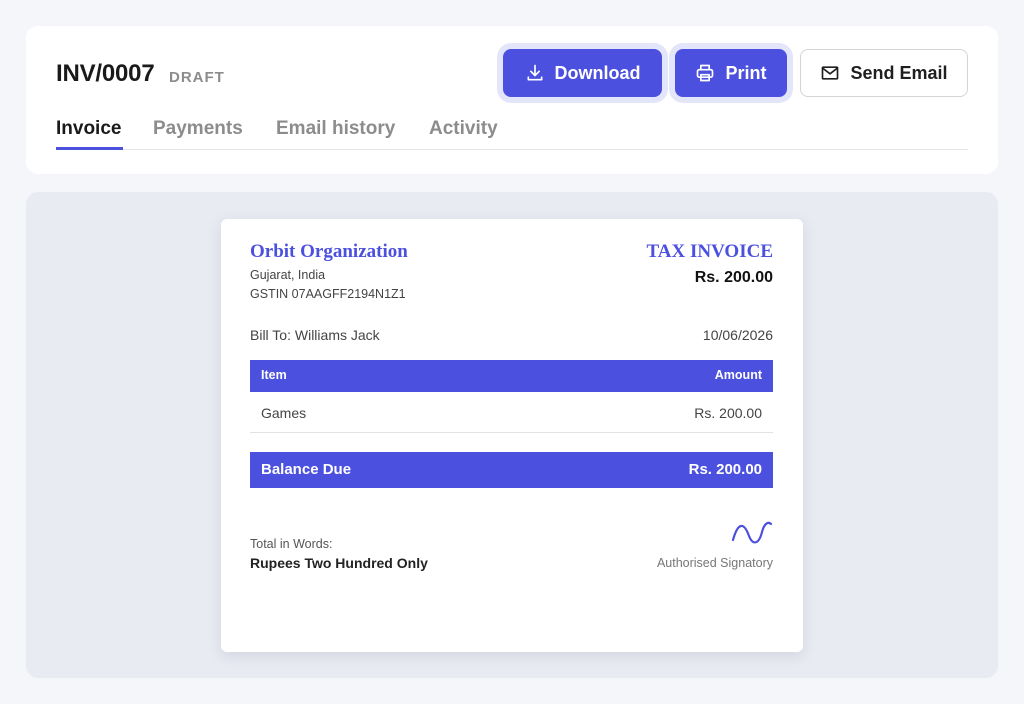  What do you see at coordinates (728, 413) in the screenshot?
I see `item-amount: Rs. 200.00` at bounding box center [728, 413].